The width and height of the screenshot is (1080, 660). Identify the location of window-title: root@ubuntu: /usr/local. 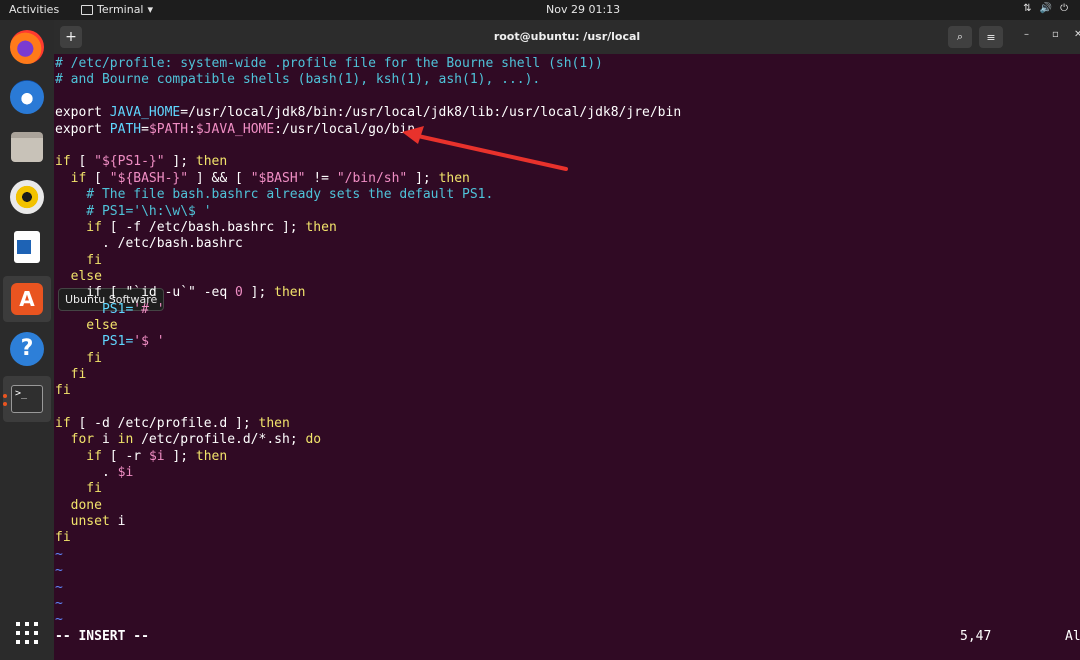
(567, 36).